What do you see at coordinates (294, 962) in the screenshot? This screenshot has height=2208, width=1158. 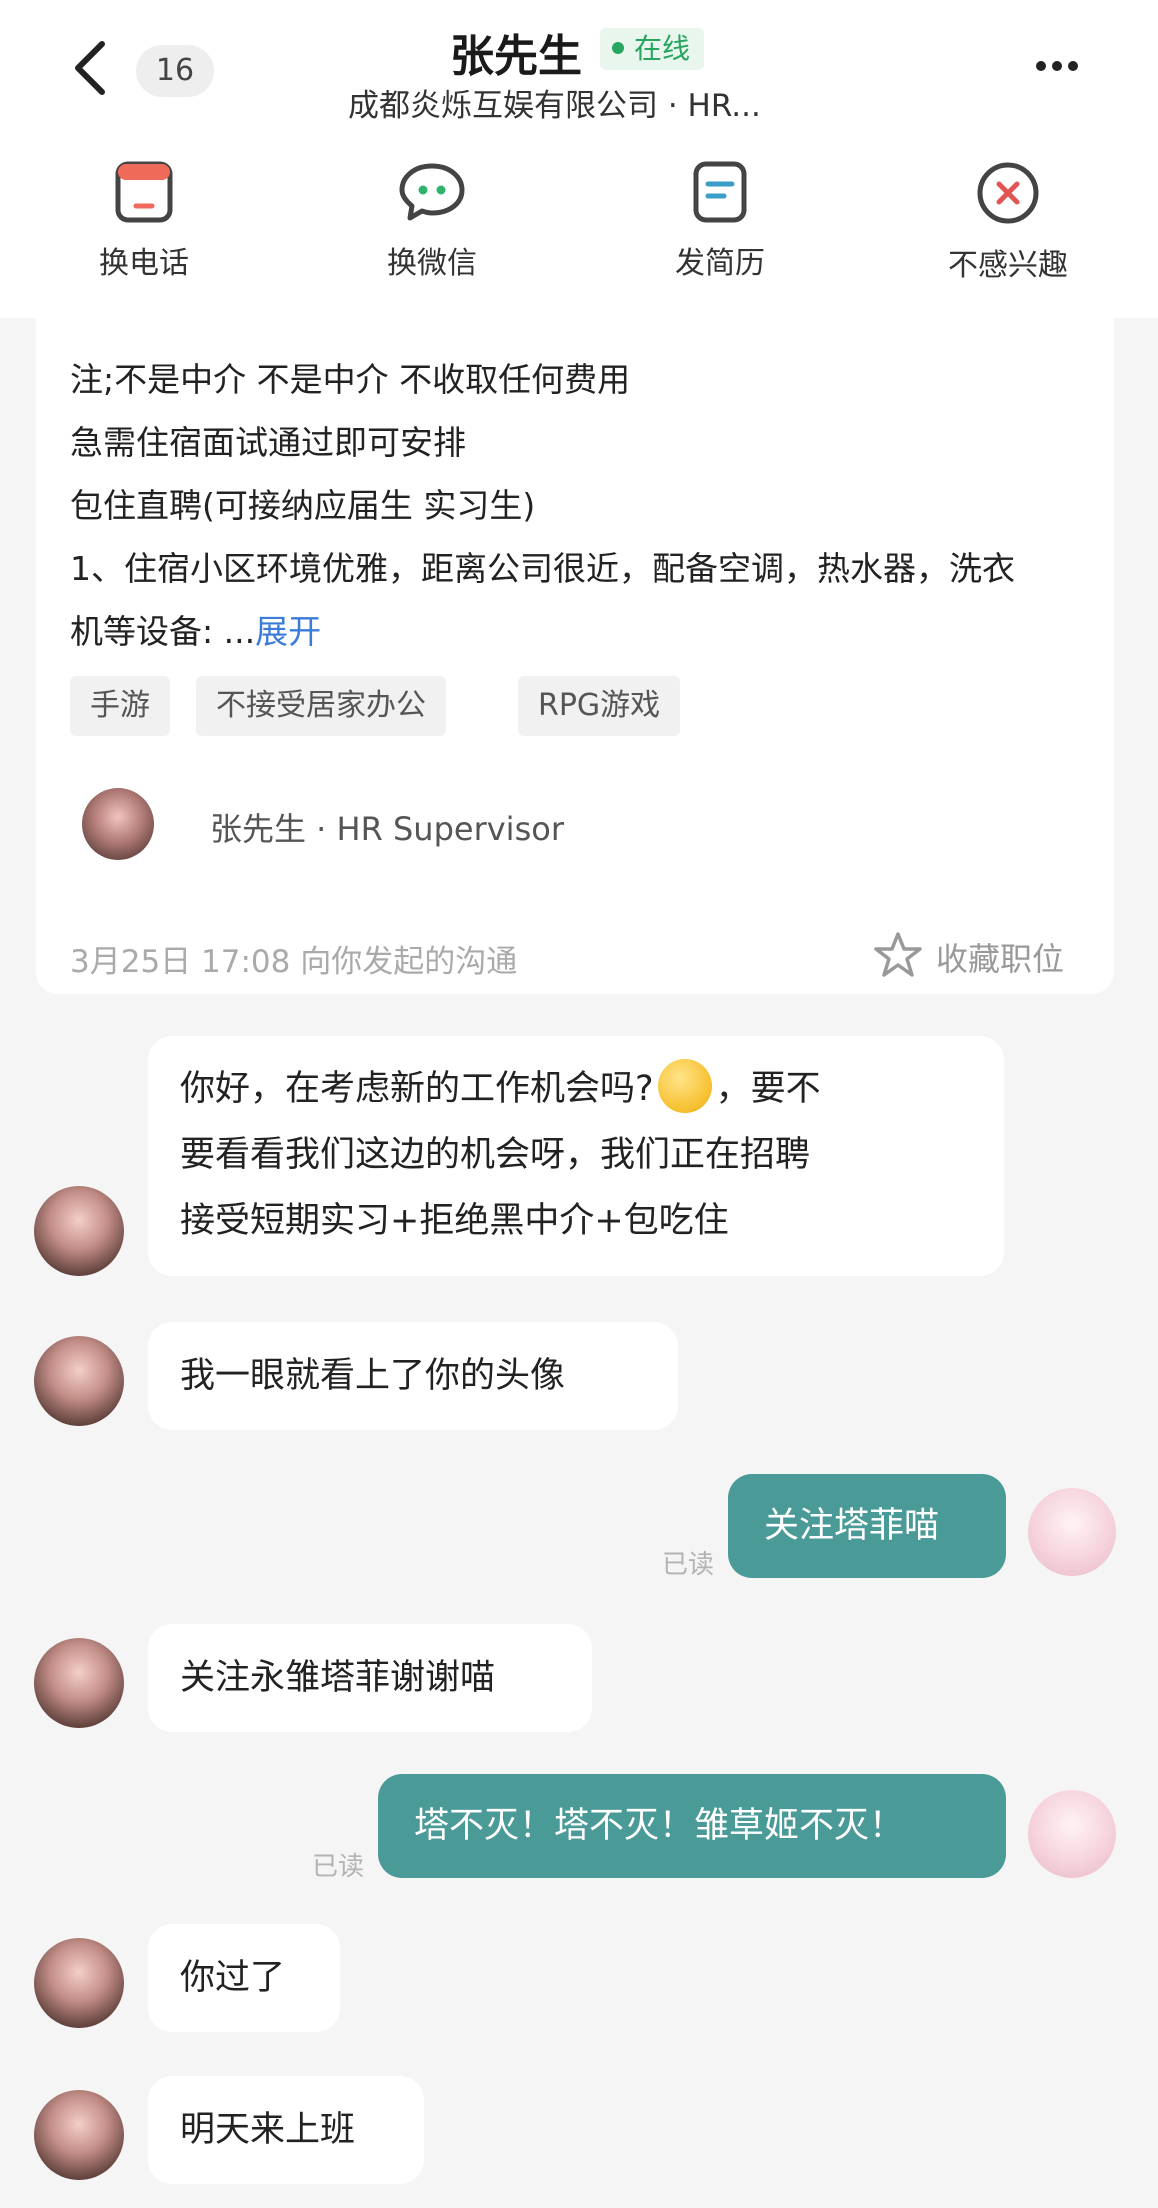 I see `chat-start-timestamp: 3月25日 17:08 向你发起的沟通` at bounding box center [294, 962].